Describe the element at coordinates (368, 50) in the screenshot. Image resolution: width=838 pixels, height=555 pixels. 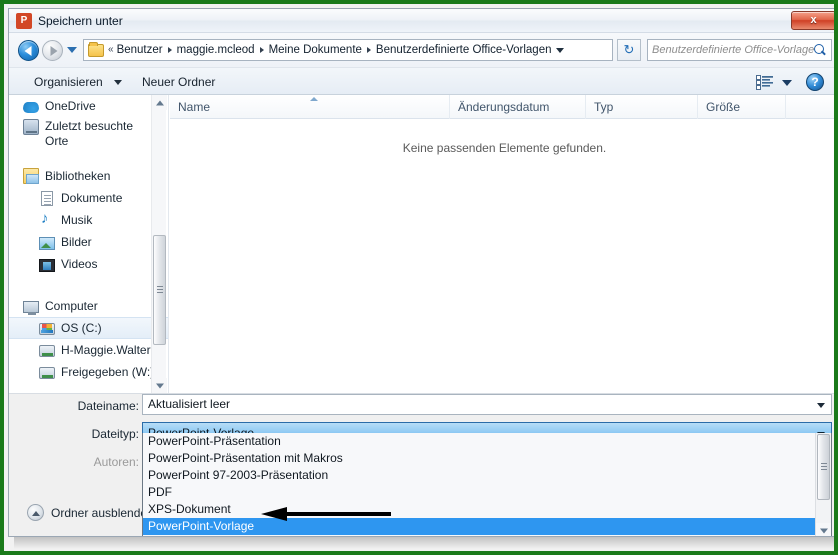
I see `chevron-right-icon` at that location.